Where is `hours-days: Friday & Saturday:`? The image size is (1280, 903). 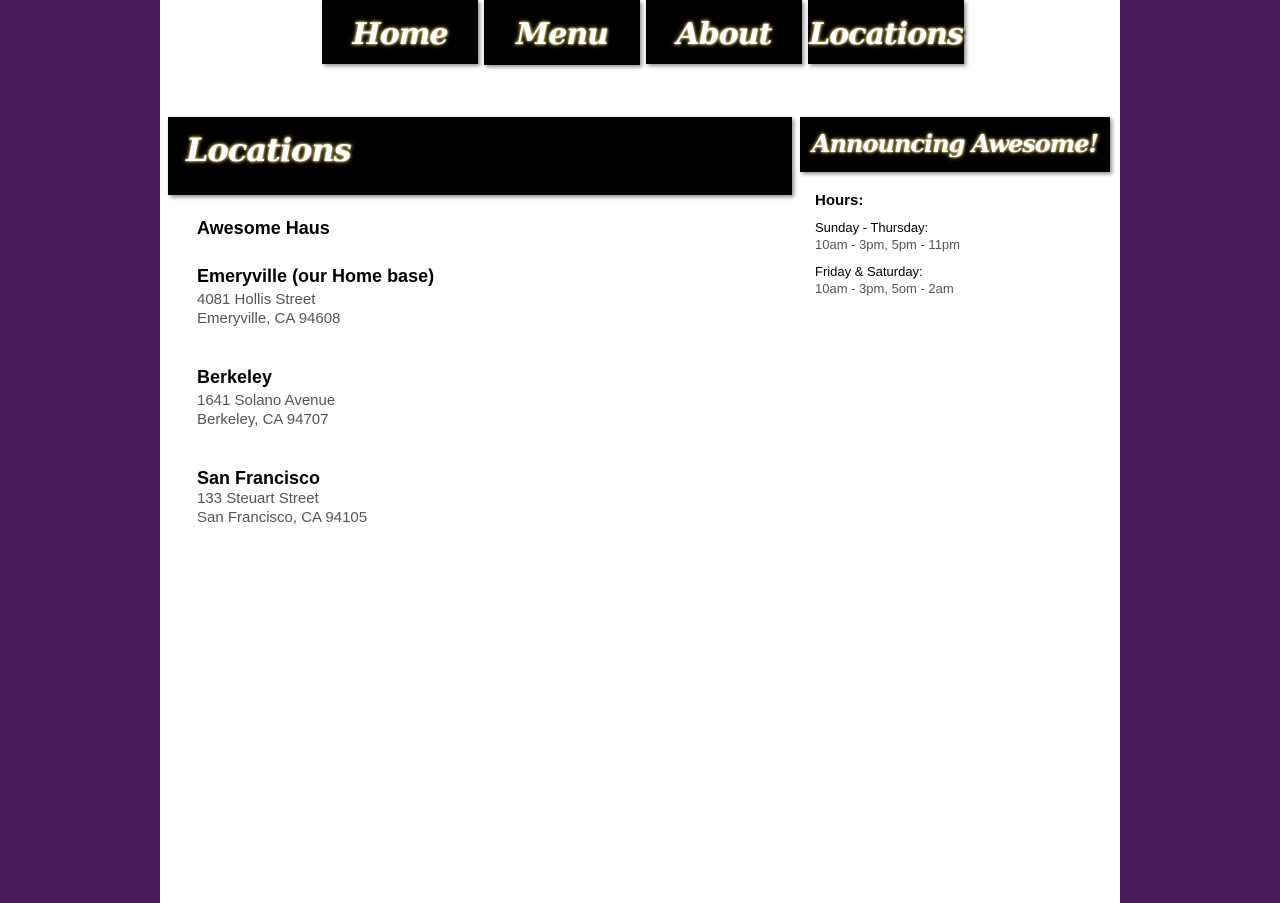 hours-days: Friday & Saturday: is located at coordinates (869, 271).